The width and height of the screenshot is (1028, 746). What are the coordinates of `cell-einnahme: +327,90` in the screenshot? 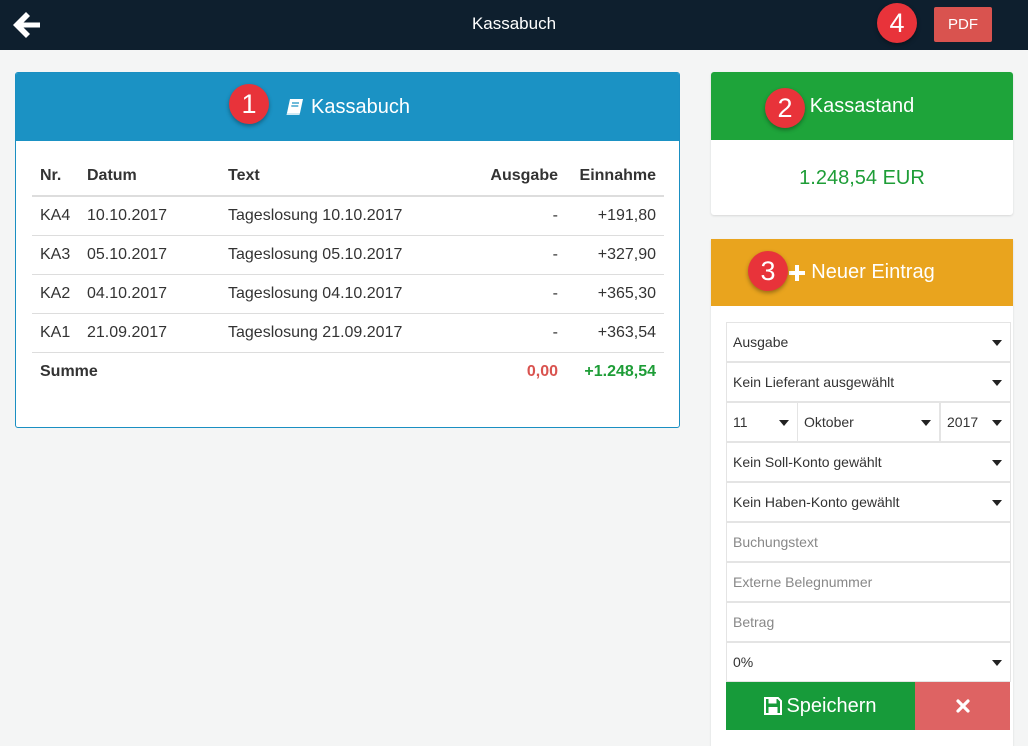 It's located at (615, 255).